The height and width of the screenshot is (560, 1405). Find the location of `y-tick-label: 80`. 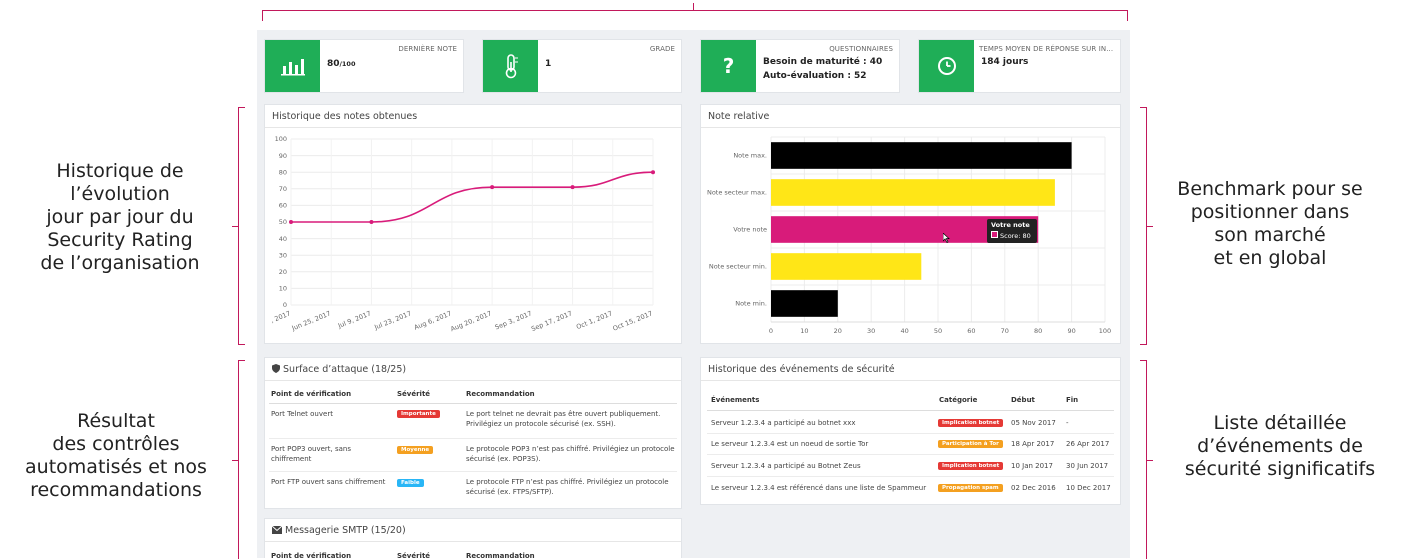

y-tick-label: 80 is located at coordinates (283, 172).